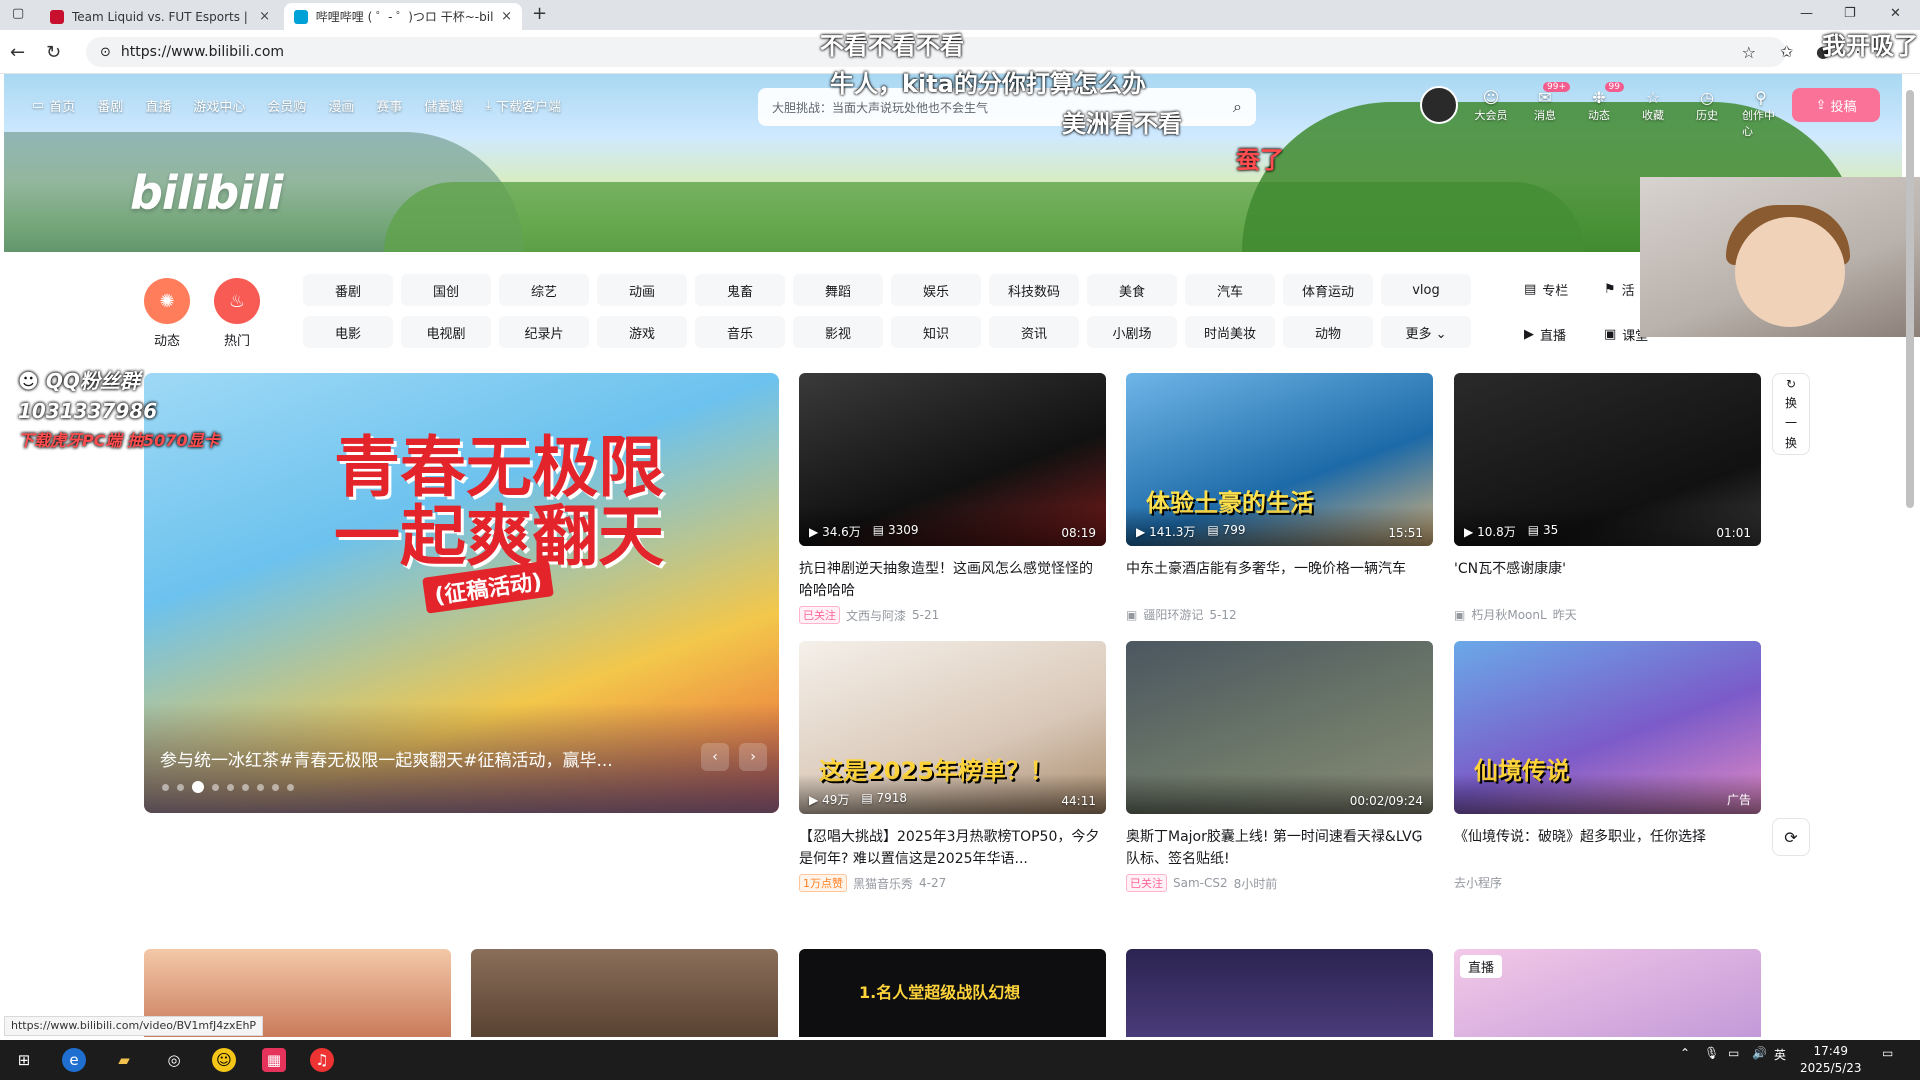 This screenshot has height=1080, width=1920. Describe the element at coordinates (1910, 299) in the screenshot. I see `scrollbar-thumb` at that location.